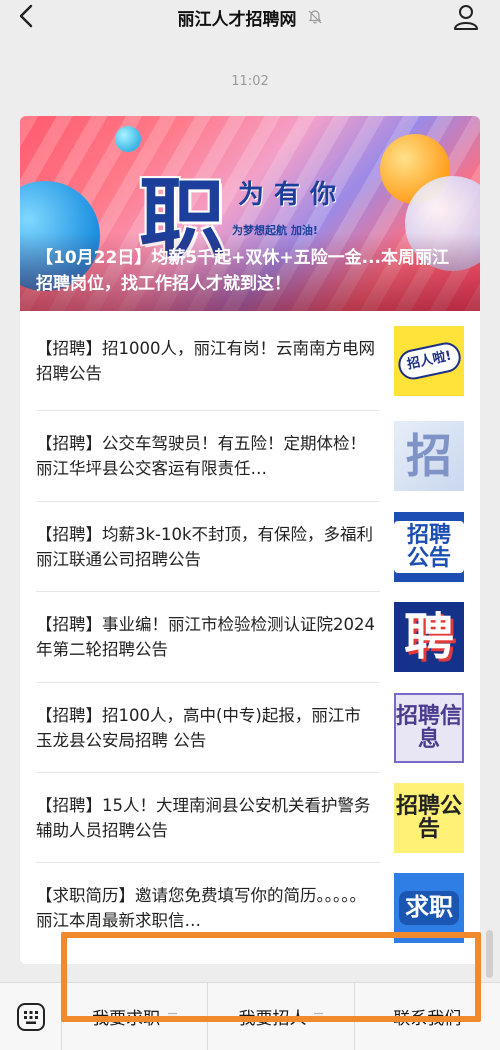  I want to click on menu-contact-us: 联系我们, so click(427, 1016).